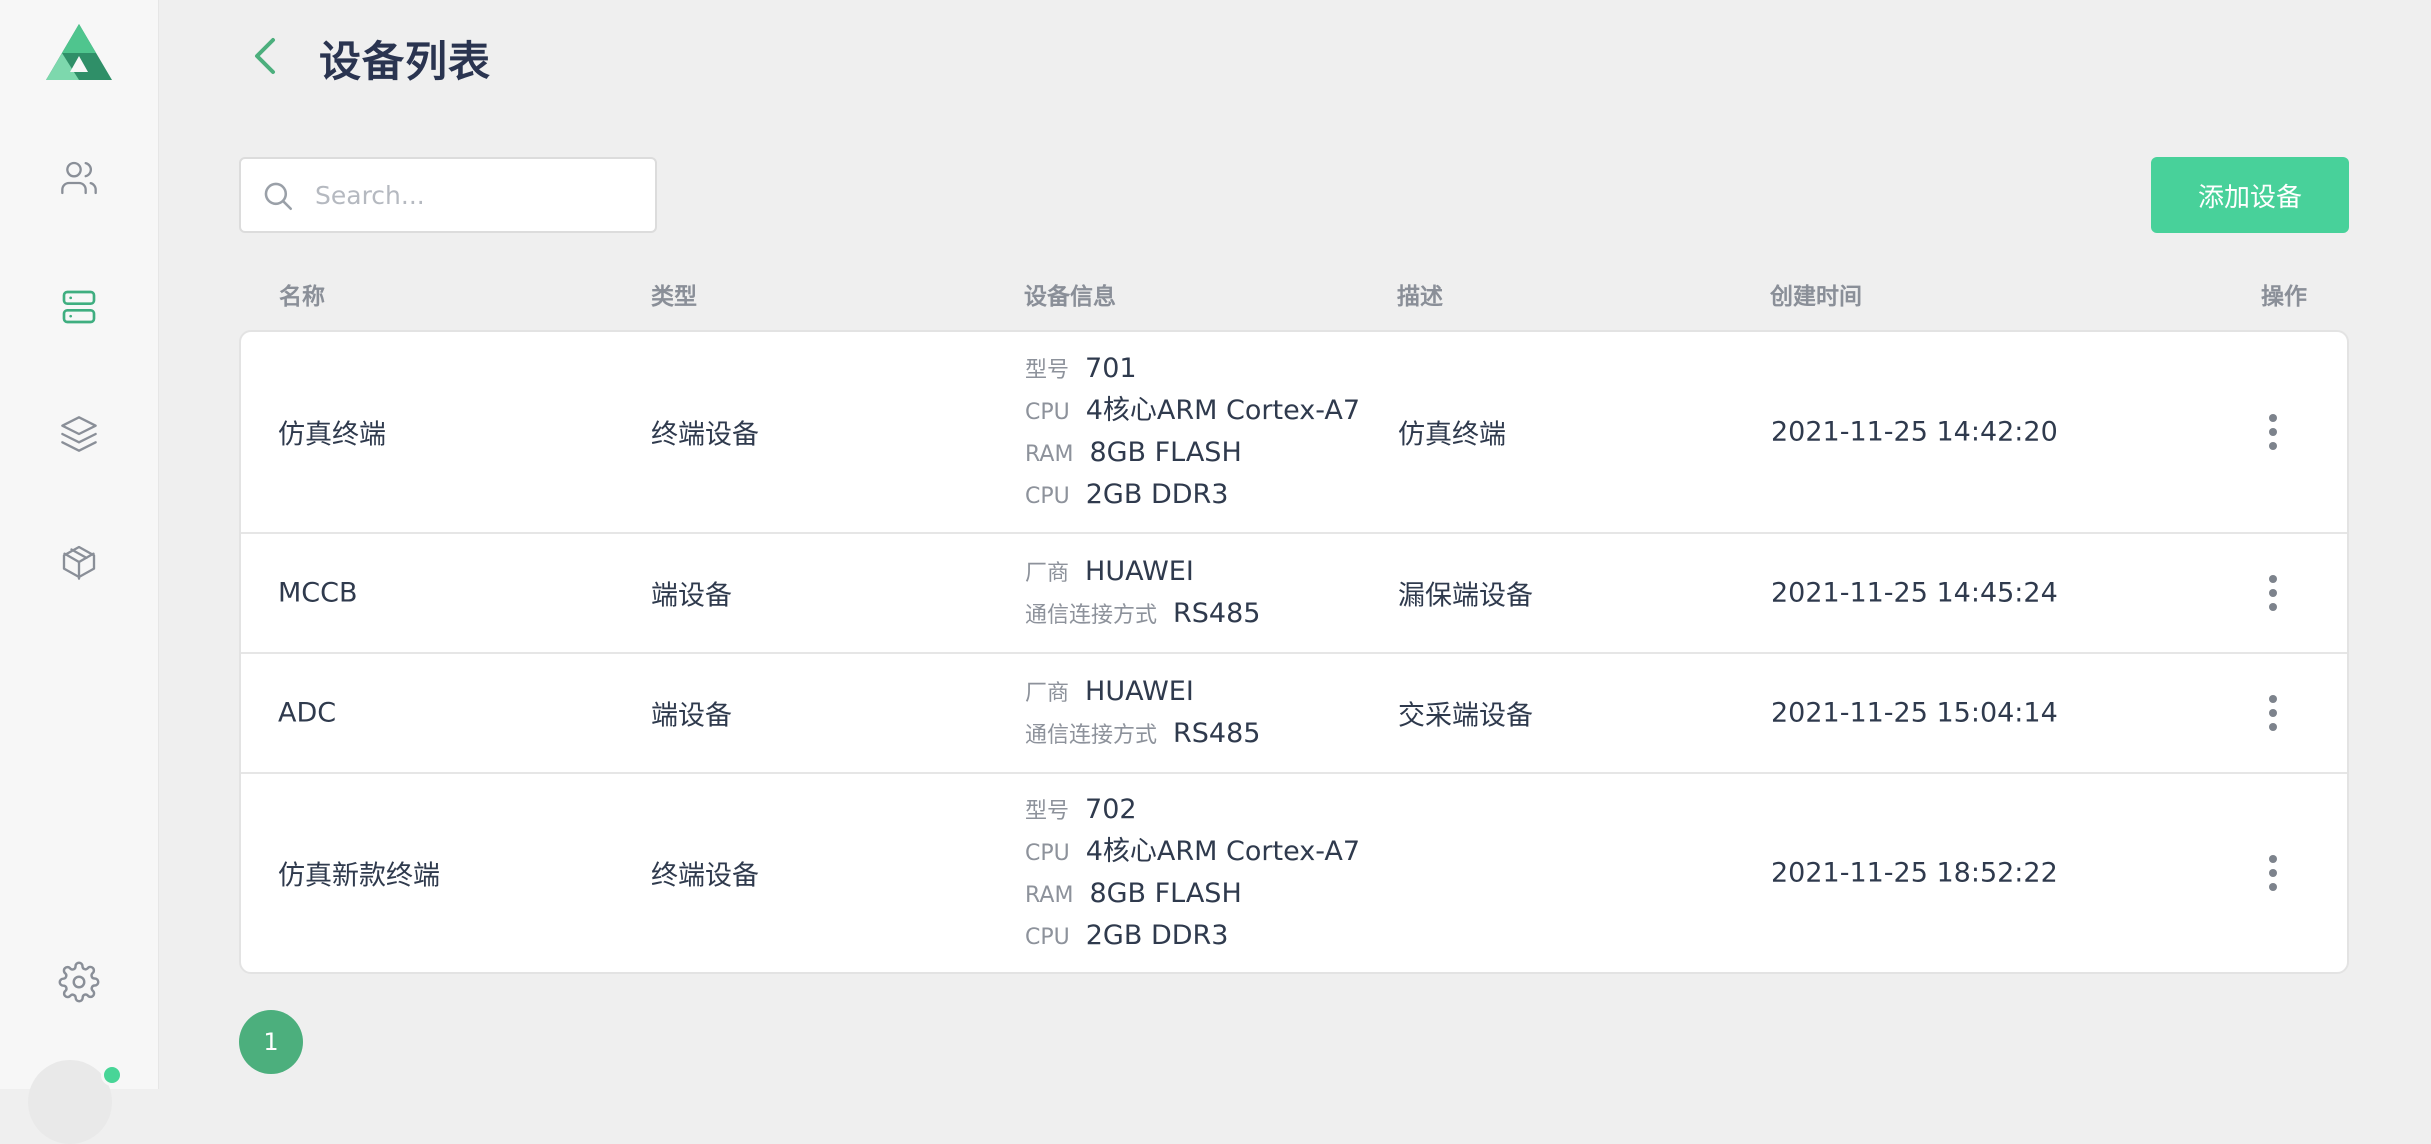  I want to click on users-icon, so click(79, 178).